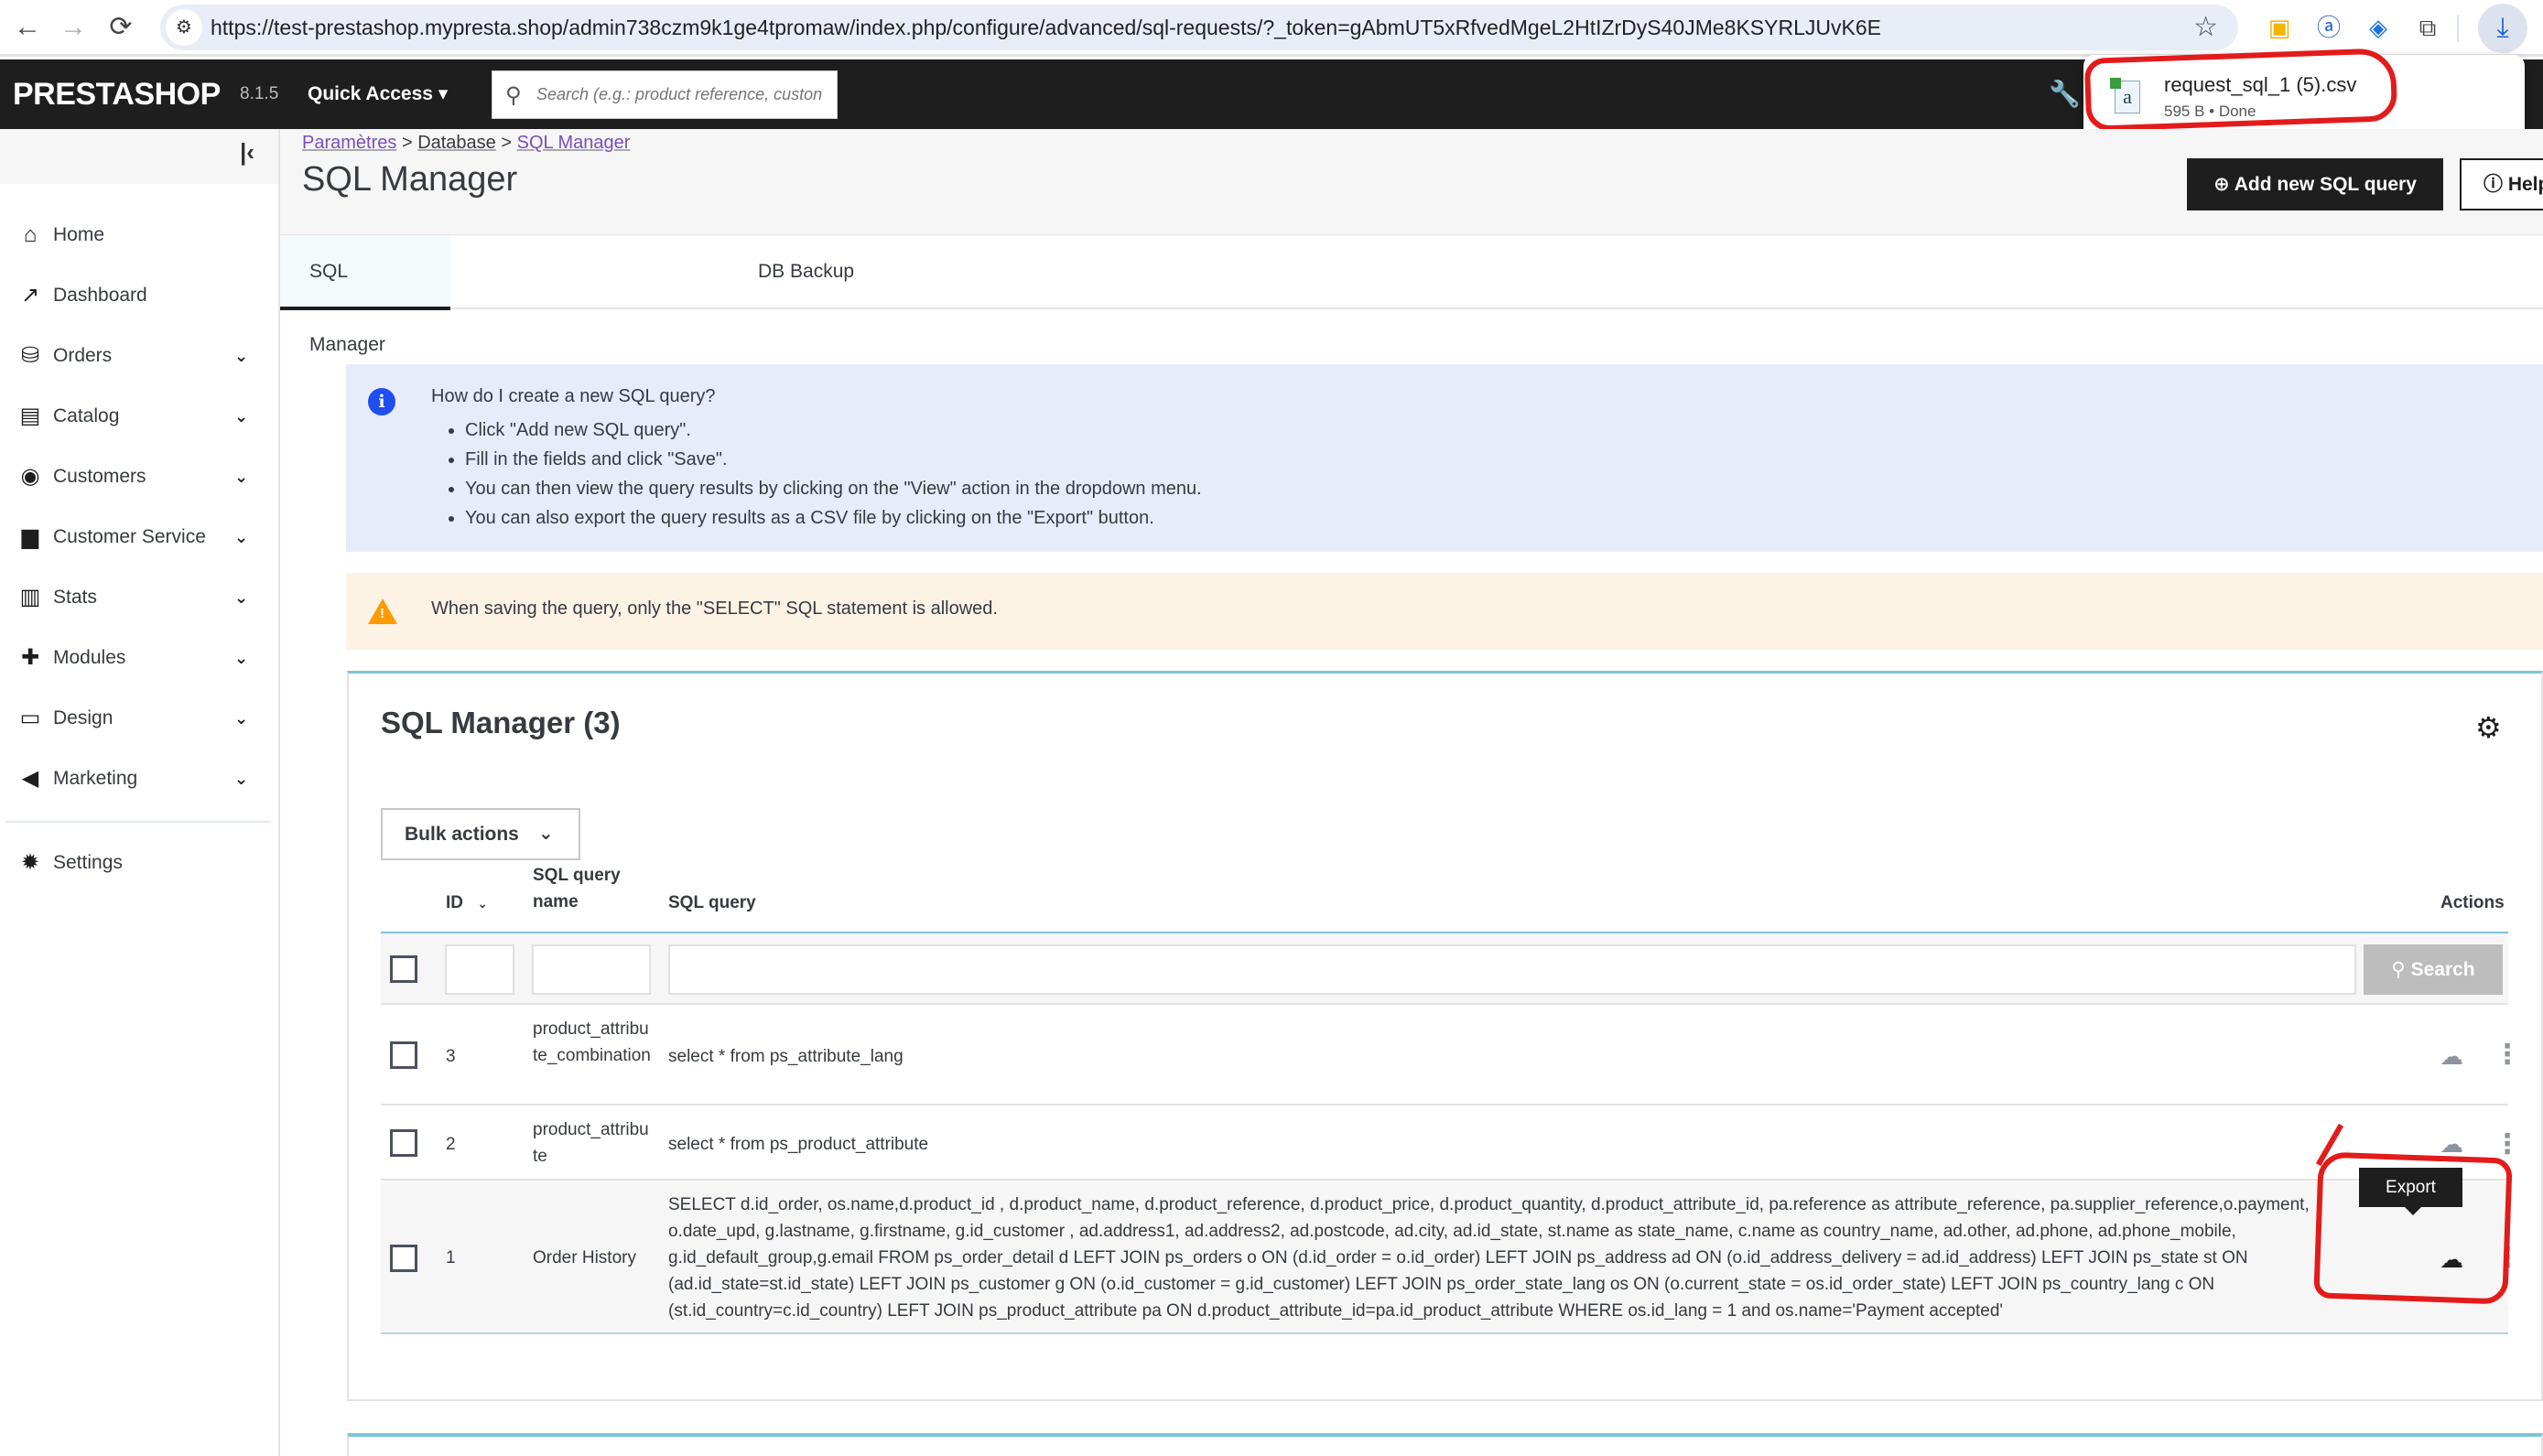  What do you see at coordinates (139, 718) in the screenshot?
I see `sidebar-item-design: ▭ Design ⌄` at bounding box center [139, 718].